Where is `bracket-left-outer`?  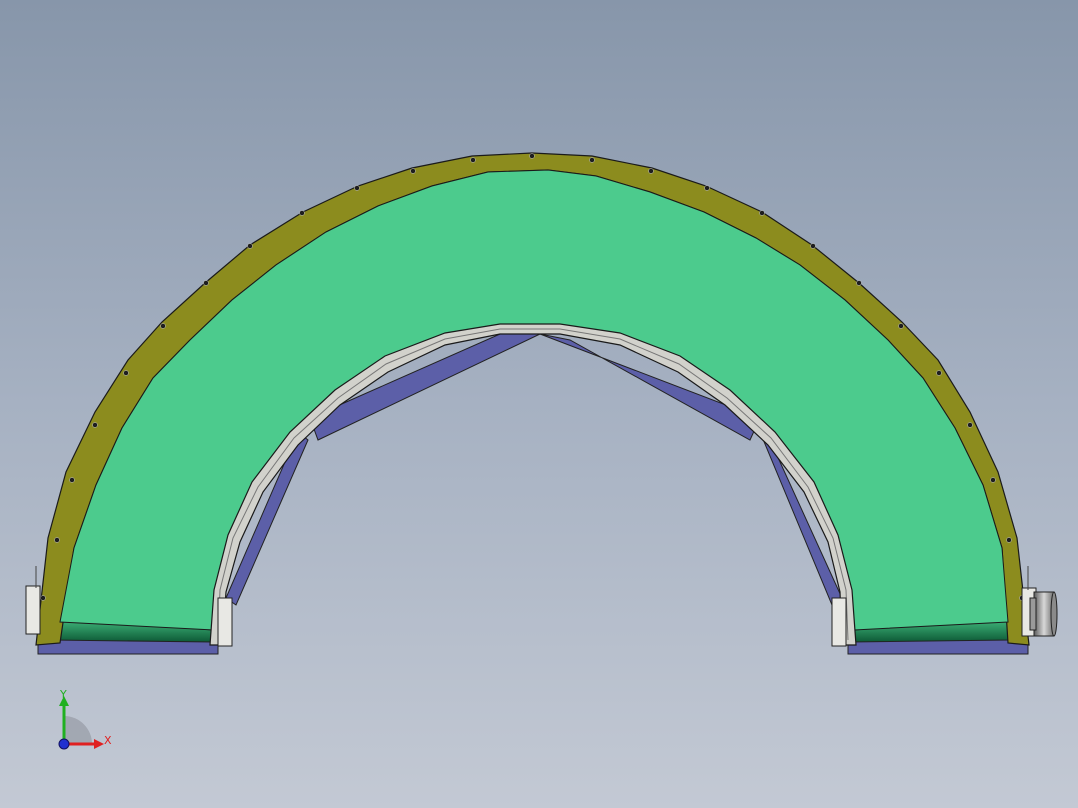
bracket-left-outer is located at coordinates (33, 610).